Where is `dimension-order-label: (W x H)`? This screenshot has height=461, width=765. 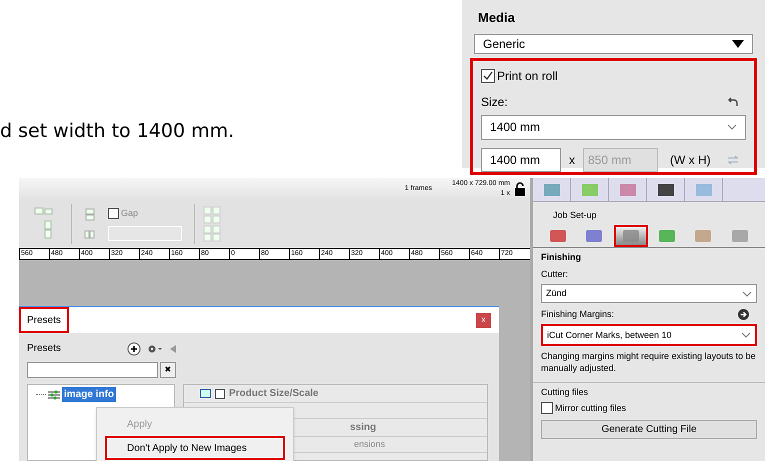
dimension-order-label: (W x H) is located at coordinates (690, 160).